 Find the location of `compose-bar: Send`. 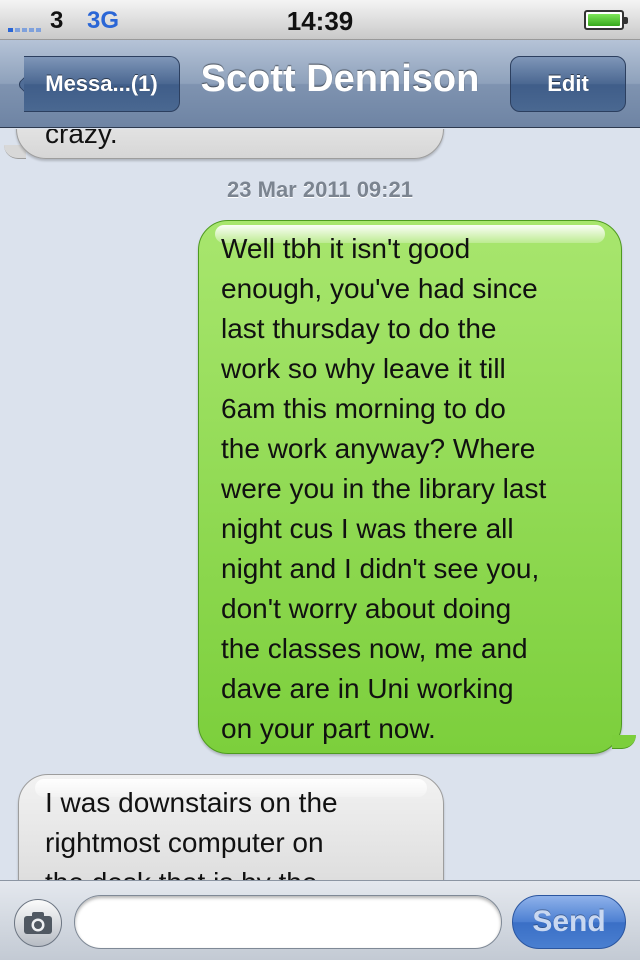

compose-bar: Send is located at coordinates (320, 920).